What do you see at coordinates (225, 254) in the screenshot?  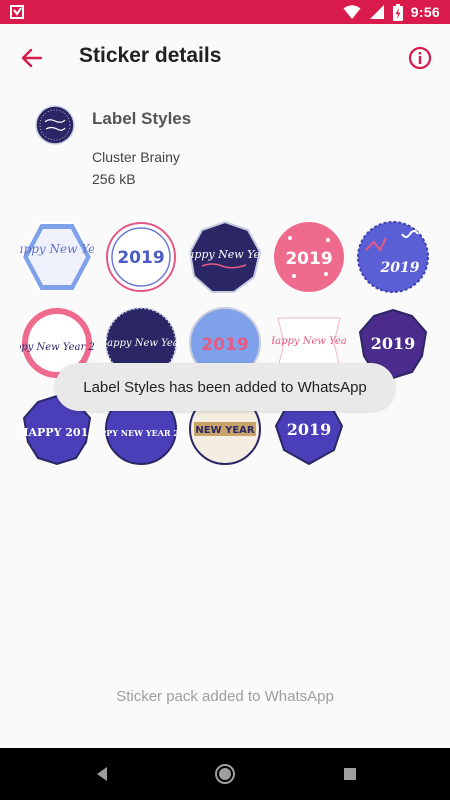 I see `sticker-3-text: Happy New Year` at bounding box center [225, 254].